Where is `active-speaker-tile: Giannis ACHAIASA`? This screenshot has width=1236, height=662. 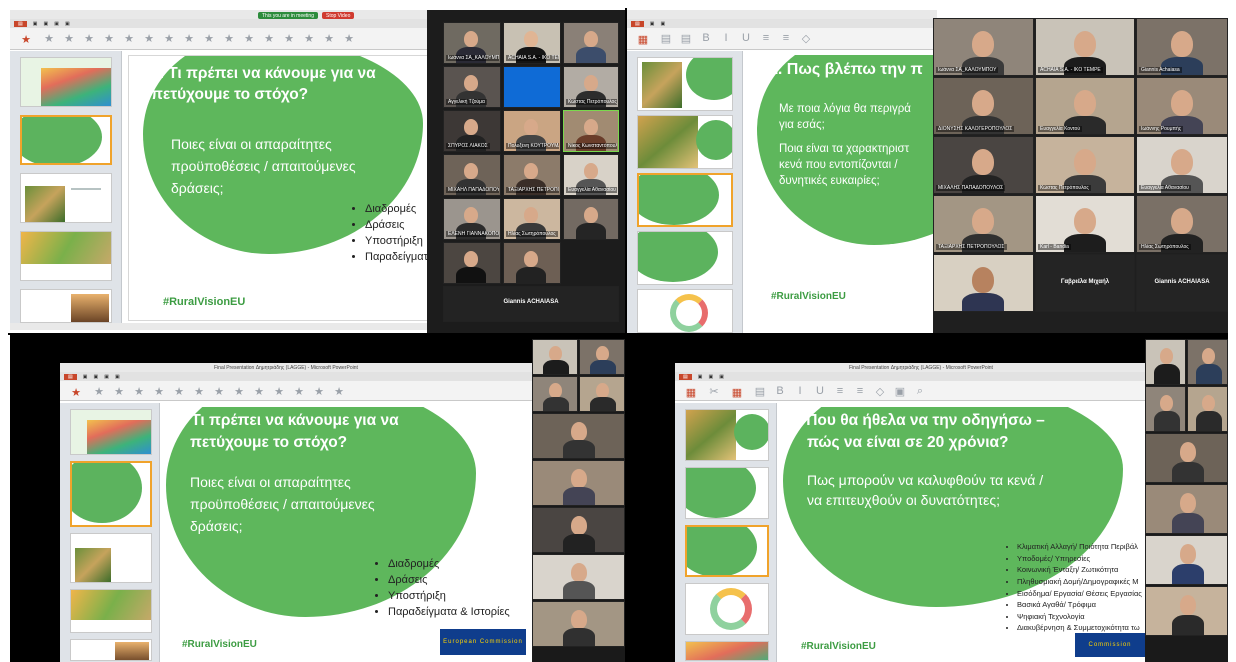
active-speaker-tile: Giannis ACHAIASA is located at coordinates (531, 304).